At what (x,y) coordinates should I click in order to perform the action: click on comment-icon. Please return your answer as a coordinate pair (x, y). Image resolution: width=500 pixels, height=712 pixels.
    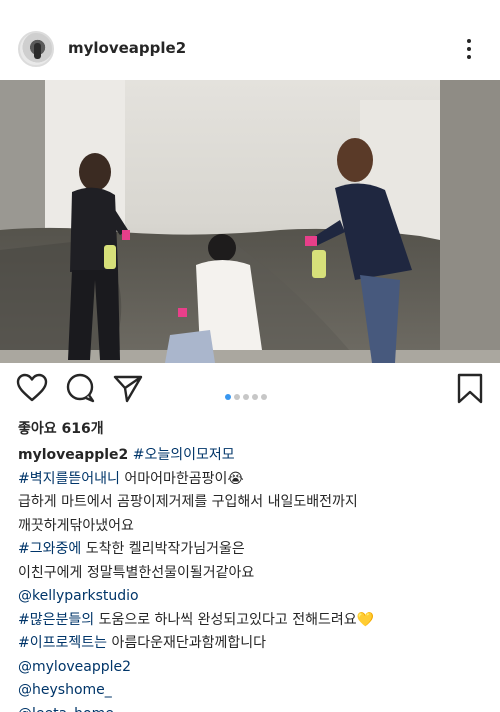
    Looking at the image, I should click on (80, 388).